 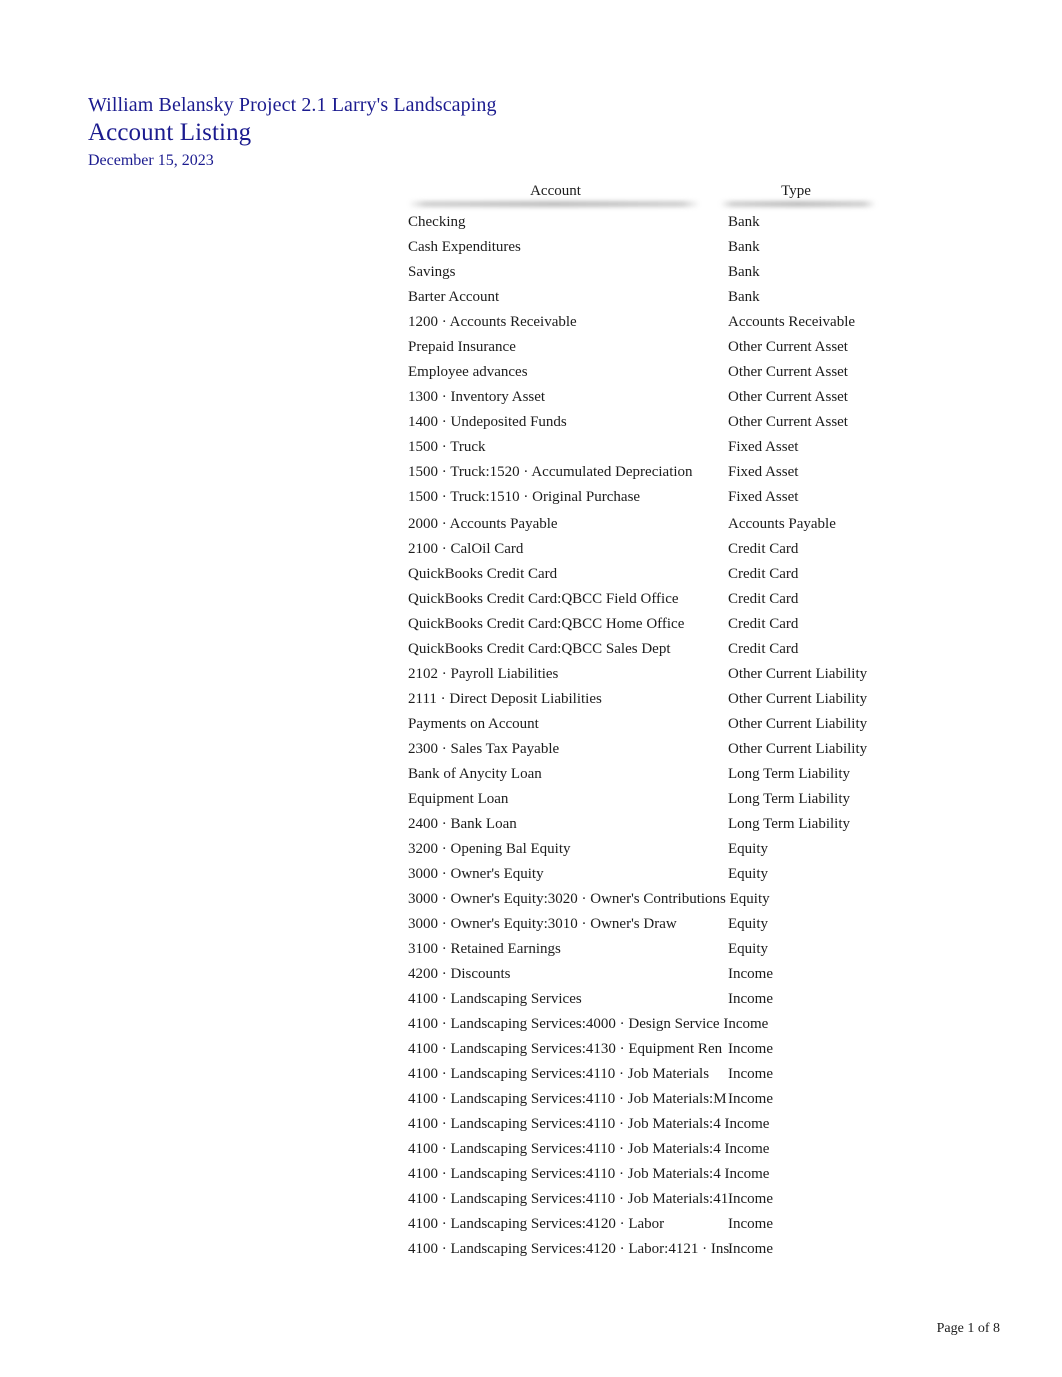 I want to click on table-row: QuickBooks Credit Card Credit Card, so click(x=708, y=576).